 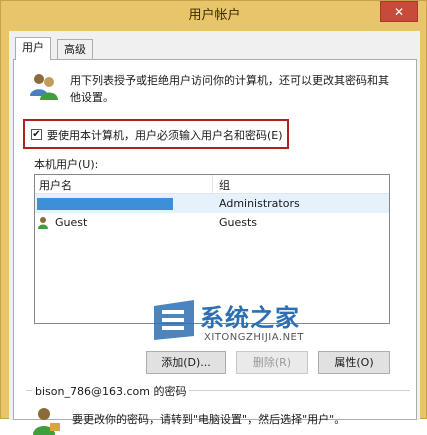 What do you see at coordinates (250, 318) in the screenshot?
I see `watermark-title: 系统之家` at bounding box center [250, 318].